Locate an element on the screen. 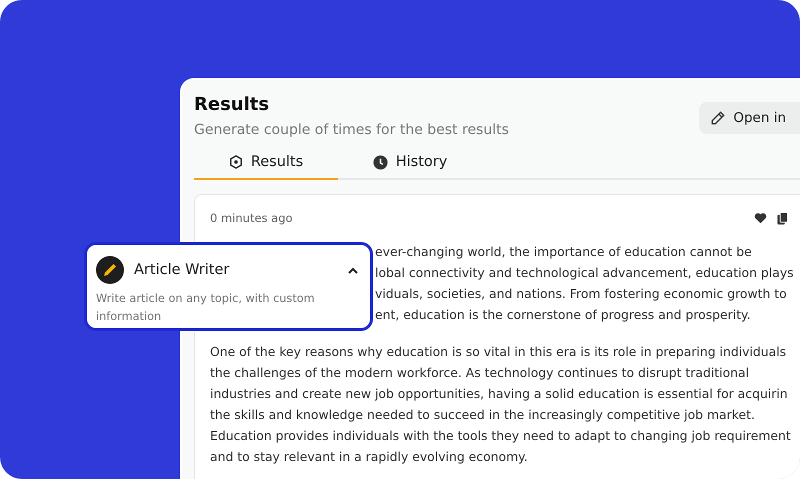 The width and height of the screenshot is (800, 479). tool-title: Article Writer is located at coordinates (182, 270).